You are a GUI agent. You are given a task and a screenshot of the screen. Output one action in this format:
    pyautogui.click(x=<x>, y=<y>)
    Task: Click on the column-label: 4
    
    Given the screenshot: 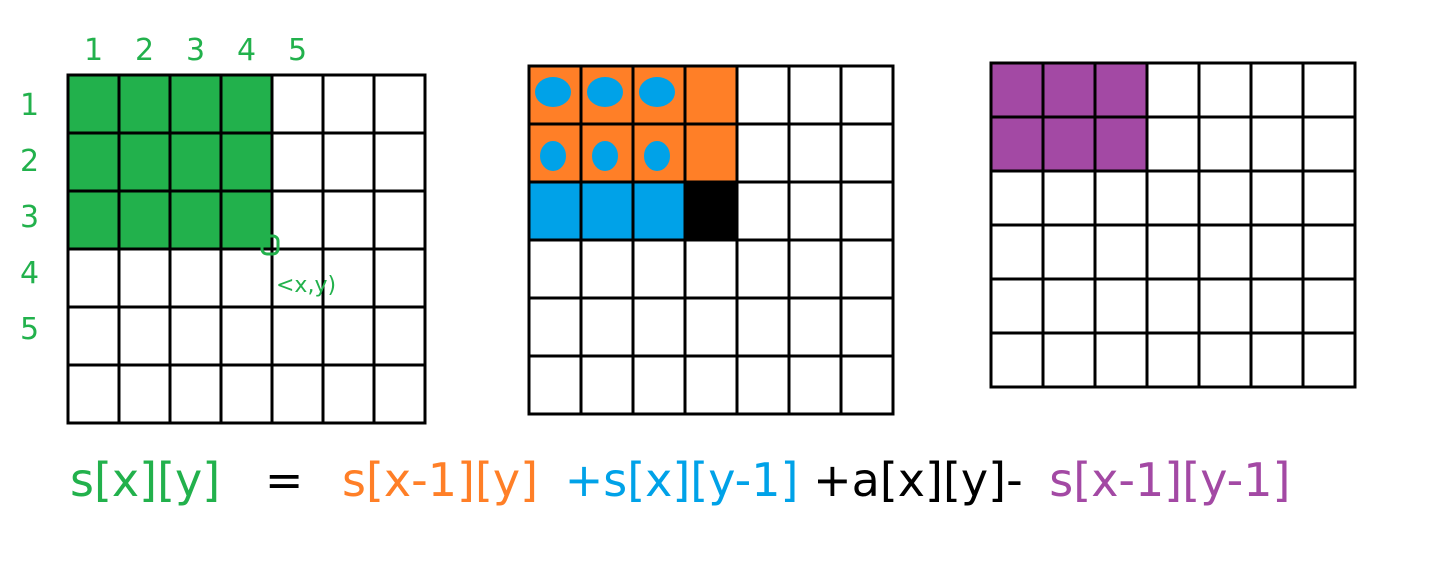 What is the action you would take?
    pyautogui.click(x=246, y=50)
    